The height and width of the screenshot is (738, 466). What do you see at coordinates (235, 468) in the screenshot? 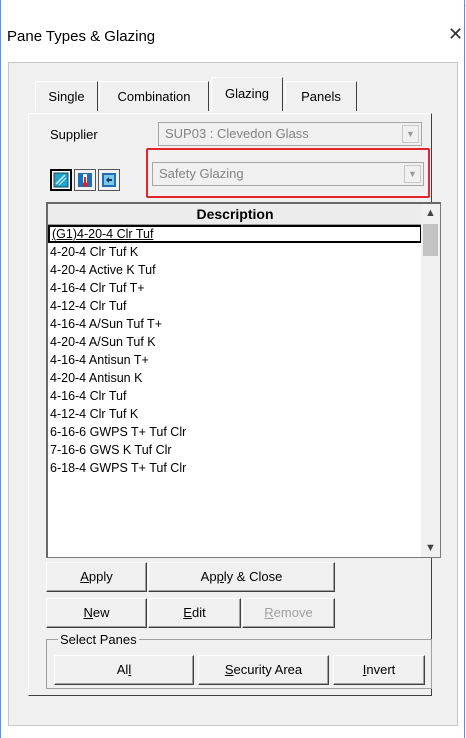
I see `list-item: 6-18-4 GWPS T+ Tuf Clr` at bounding box center [235, 468].